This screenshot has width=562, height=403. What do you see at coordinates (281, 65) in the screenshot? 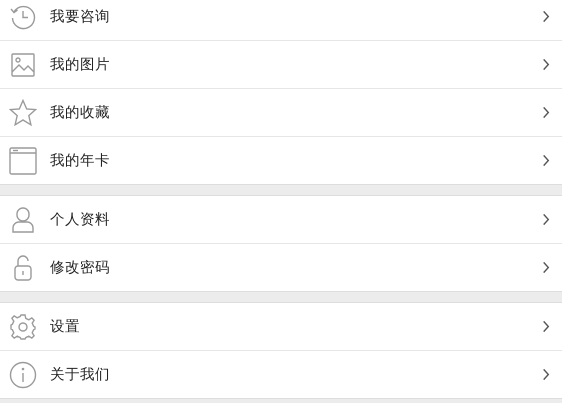
I see `menu-item: 我的图片` at bounding box center [281, 65].